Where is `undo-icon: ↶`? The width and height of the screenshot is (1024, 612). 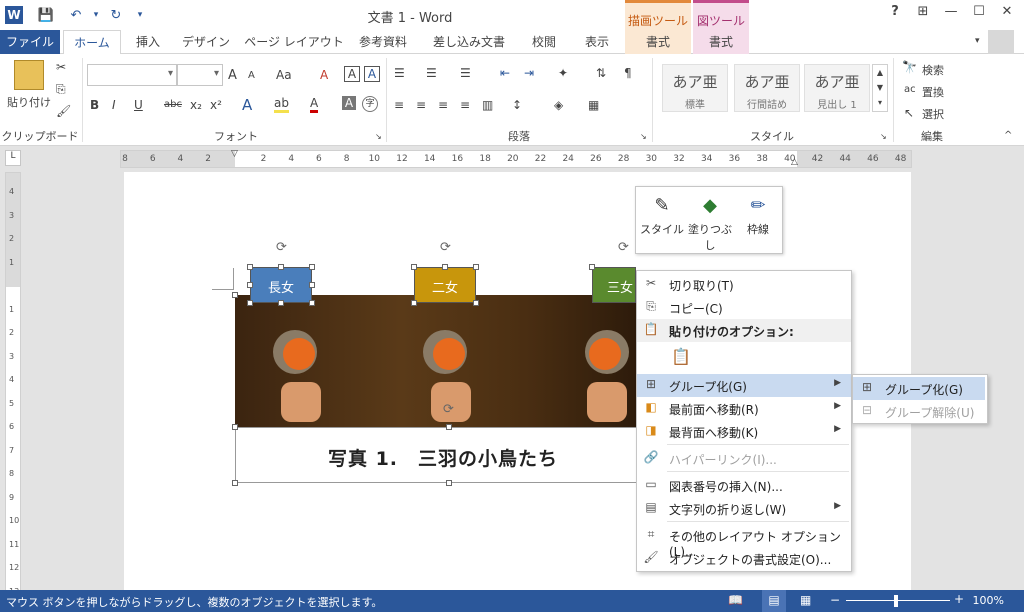 undo-icon: ↶ is located at coordinates (76, 15).